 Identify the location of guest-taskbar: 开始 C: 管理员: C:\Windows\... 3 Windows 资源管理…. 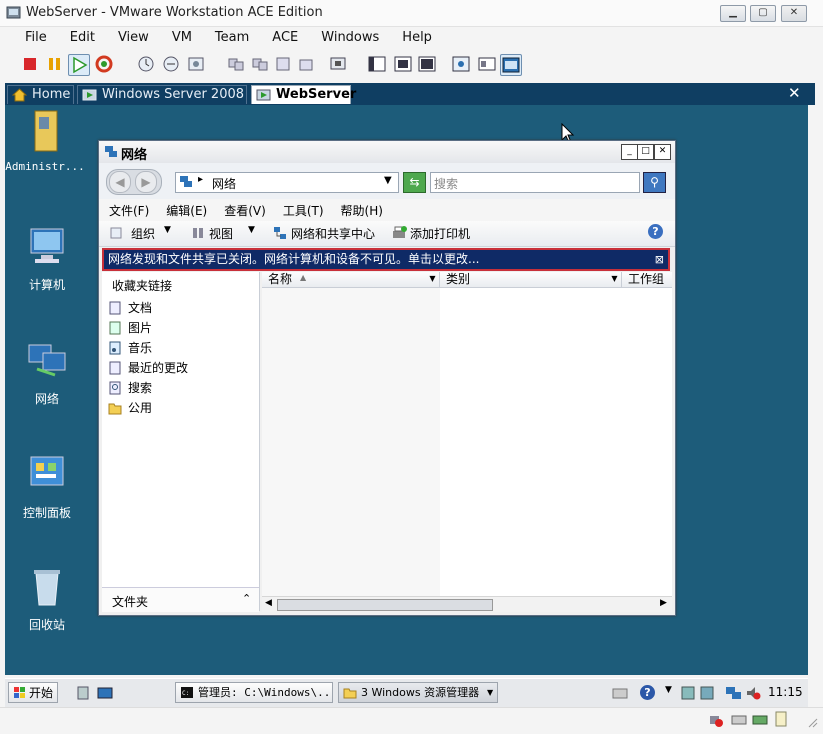
(406, 692).